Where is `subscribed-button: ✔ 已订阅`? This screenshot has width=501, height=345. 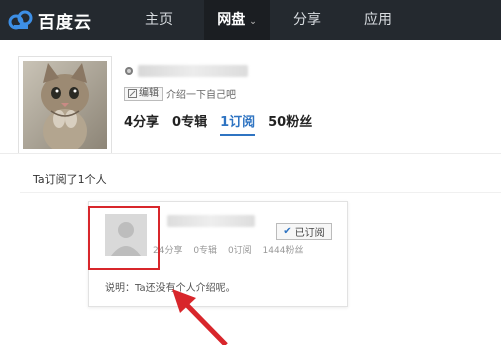 subscribed-button: ✔ 已订阅 is located at coordinates (304, 231).